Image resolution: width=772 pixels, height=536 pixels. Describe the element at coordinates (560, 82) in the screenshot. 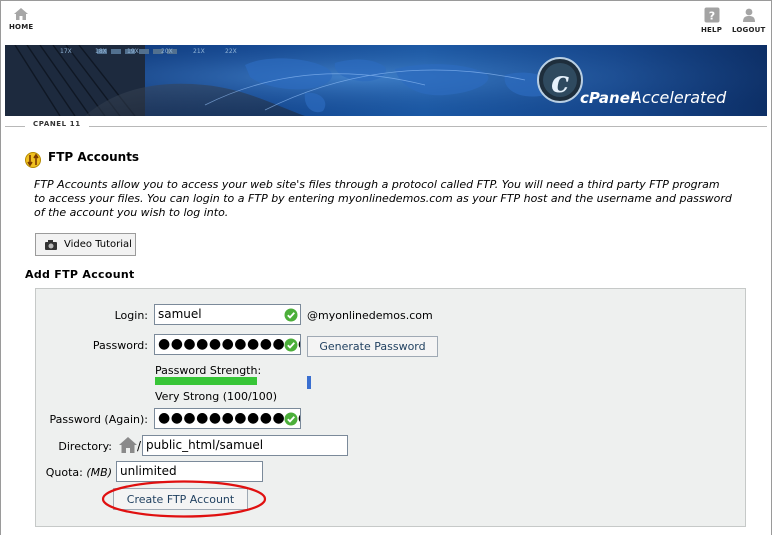

I see `logo-letter: c` at that location.